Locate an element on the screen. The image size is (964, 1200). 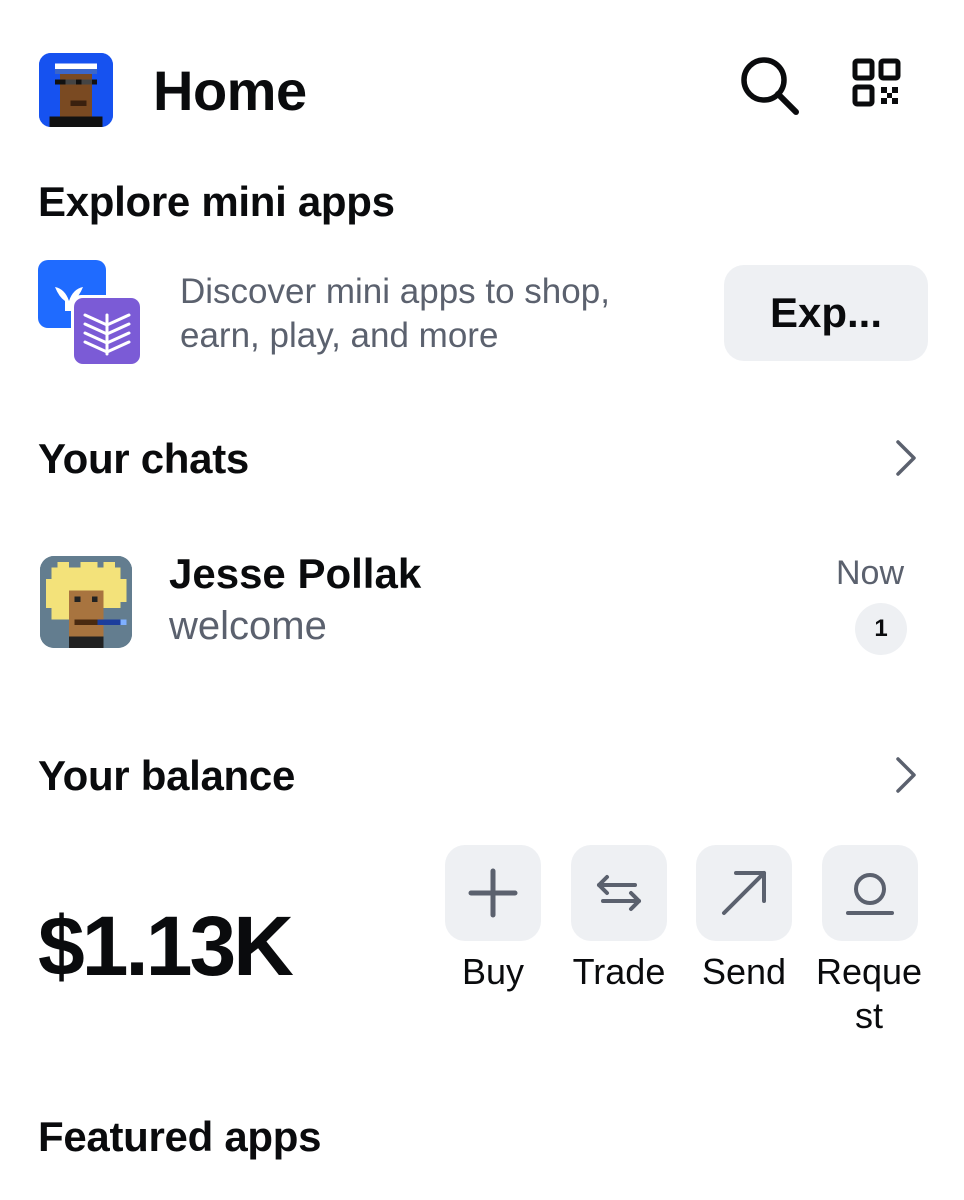
balance-chevron-right-icon is located at coordinates (905, 775).